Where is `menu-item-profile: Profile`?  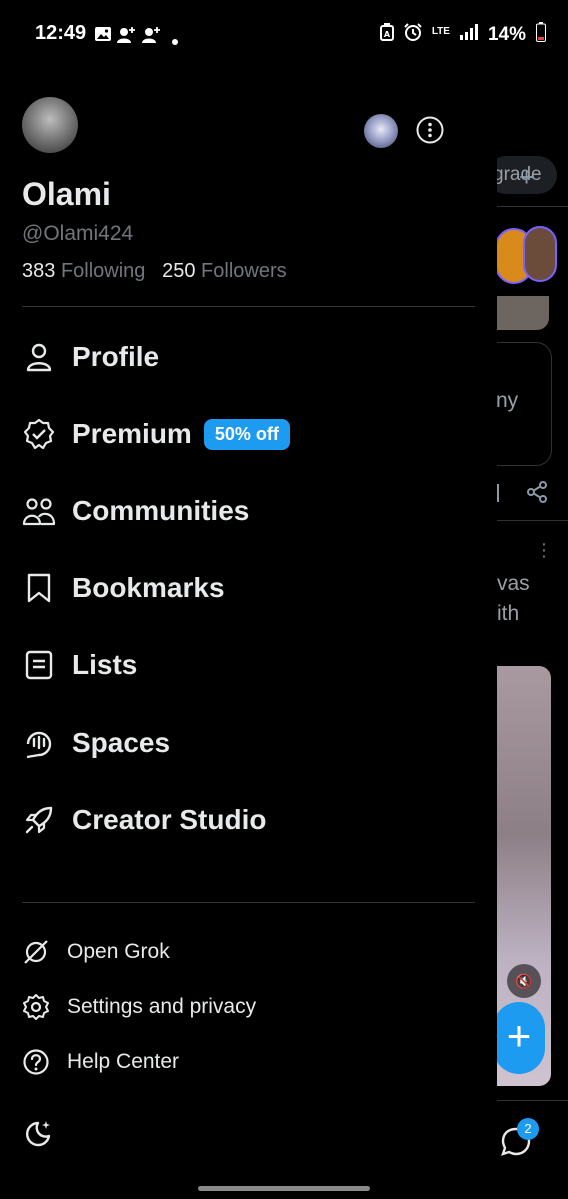
menu-item-profile: Profile is located at coordinates (90, 357).